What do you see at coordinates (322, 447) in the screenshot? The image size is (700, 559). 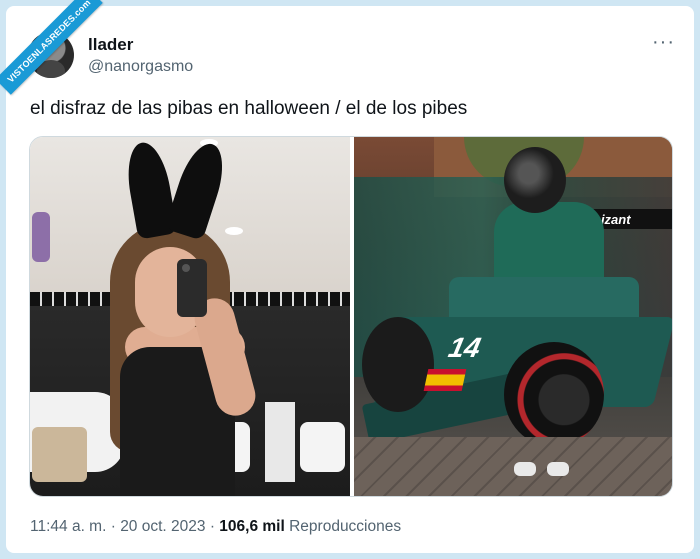 I see `bidet` at bounding box center [322, 447].